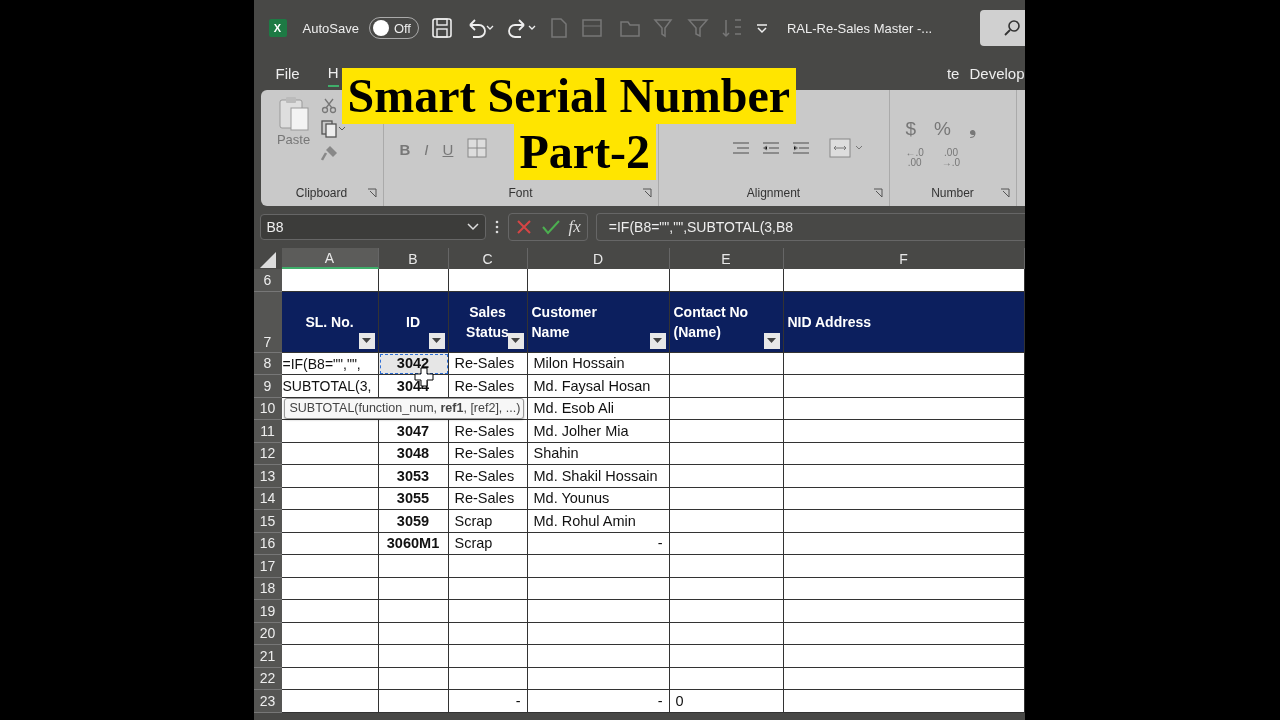 The width and height of the screenshot is (1280, 720). I want to click on row-header: 21, so click(267, 656).